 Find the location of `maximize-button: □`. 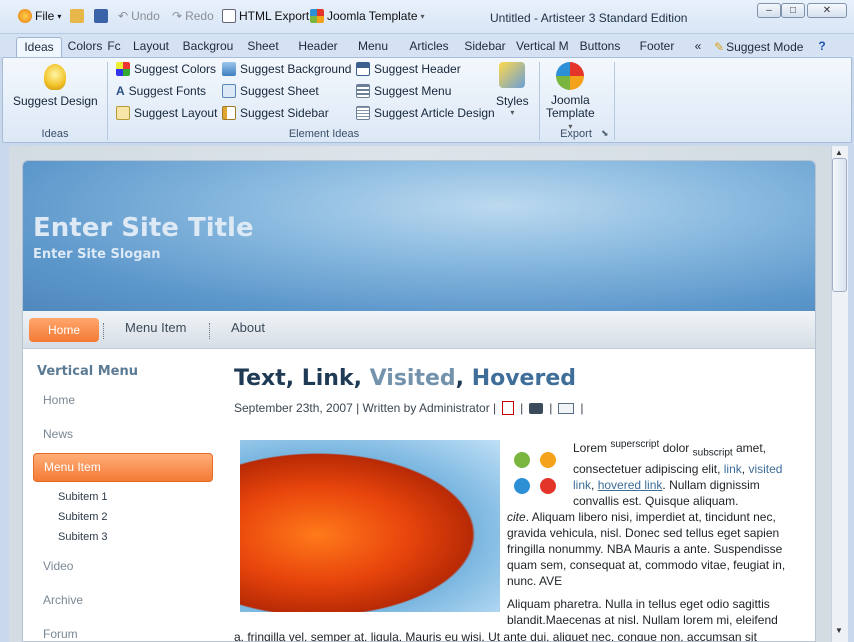

maximize-button: □ is located at coordinates (793, 10).